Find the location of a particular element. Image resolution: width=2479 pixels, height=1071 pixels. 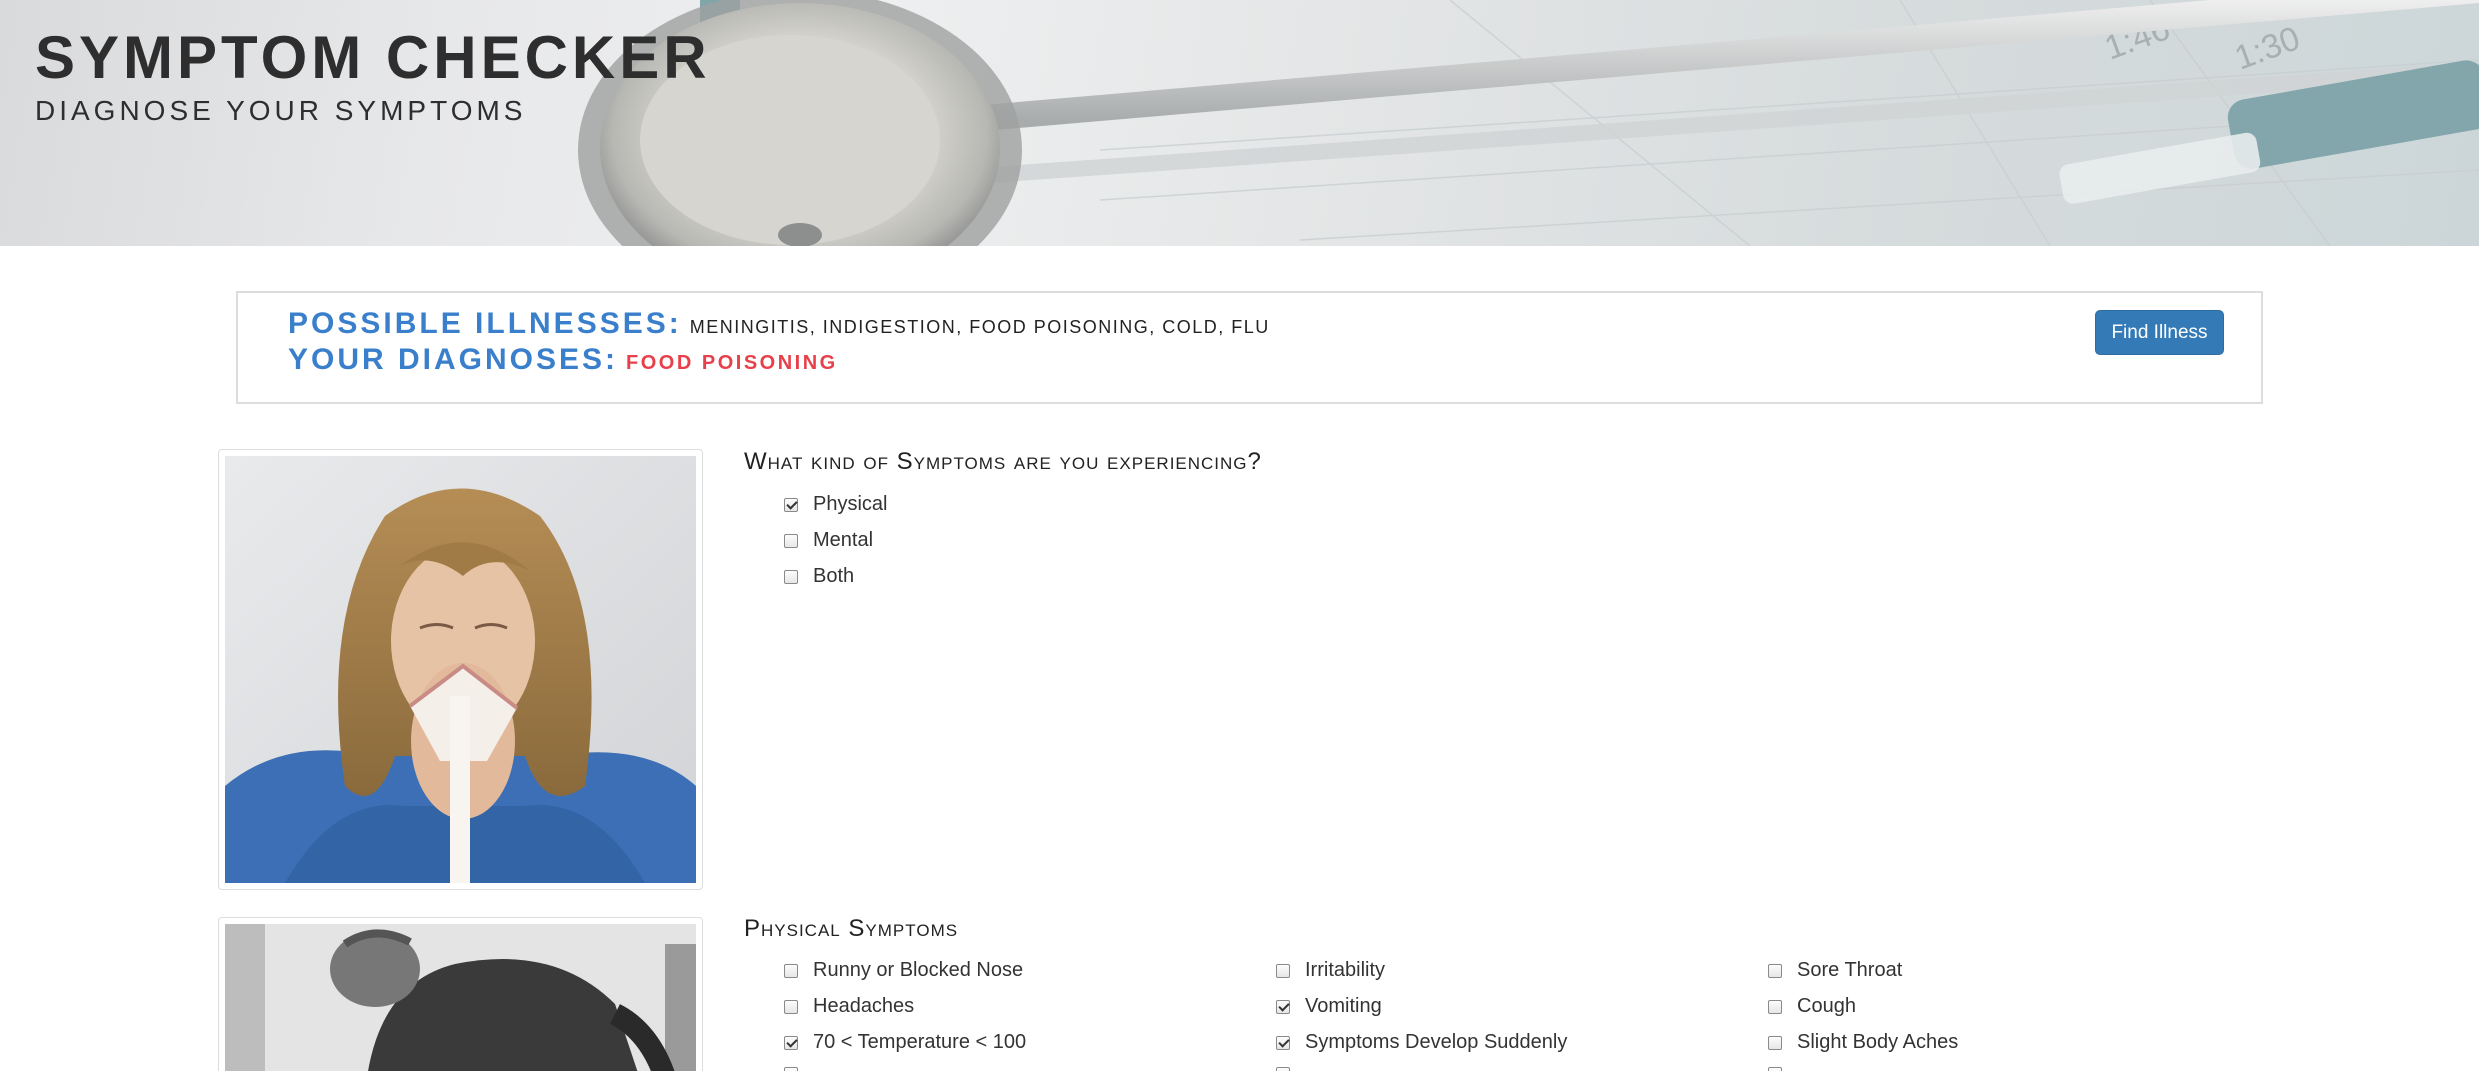

symptom-label: 70 < Temperature < 100 is located at coordinates (920, 1042).